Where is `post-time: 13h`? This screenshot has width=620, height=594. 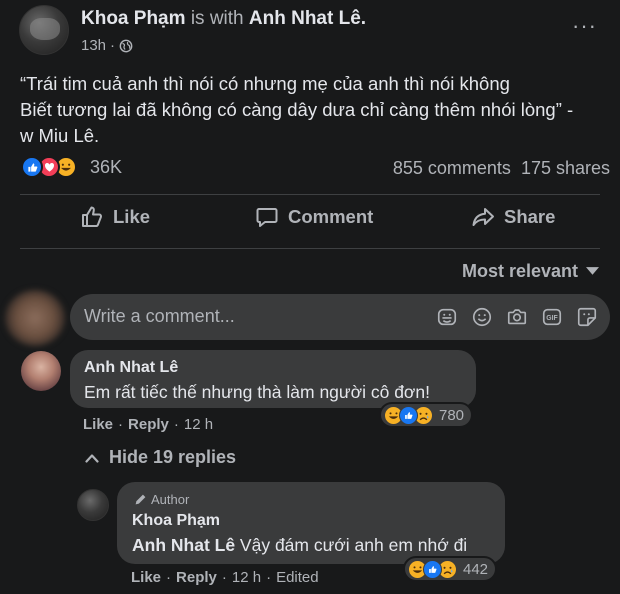
post-time: 13h is located at coordinates (93, 45).